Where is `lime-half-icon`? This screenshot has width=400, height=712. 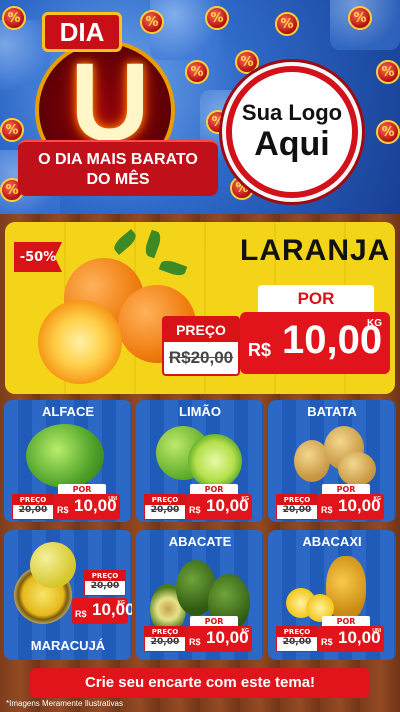 lime-half-icon is located at coordinates (215, 461).